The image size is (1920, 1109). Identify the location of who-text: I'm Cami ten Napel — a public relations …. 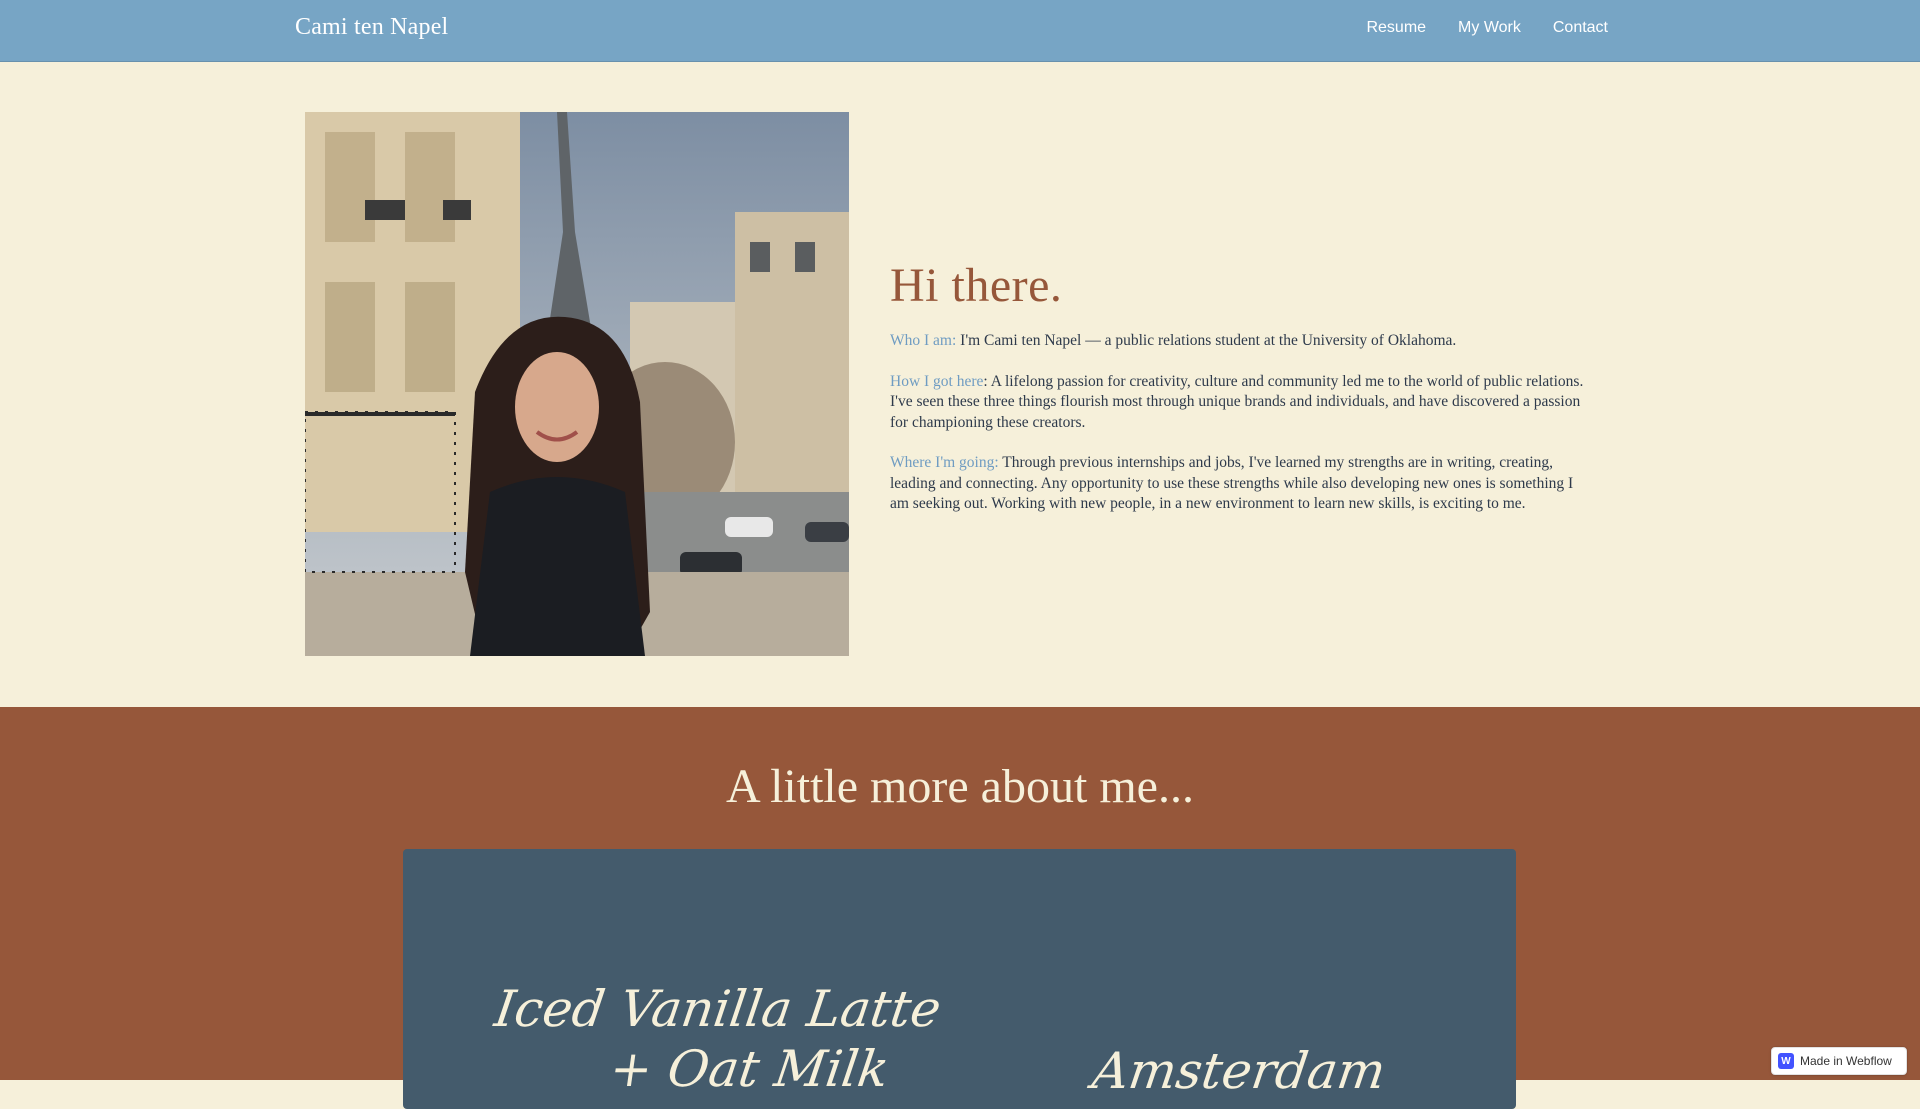
(1206, 340).